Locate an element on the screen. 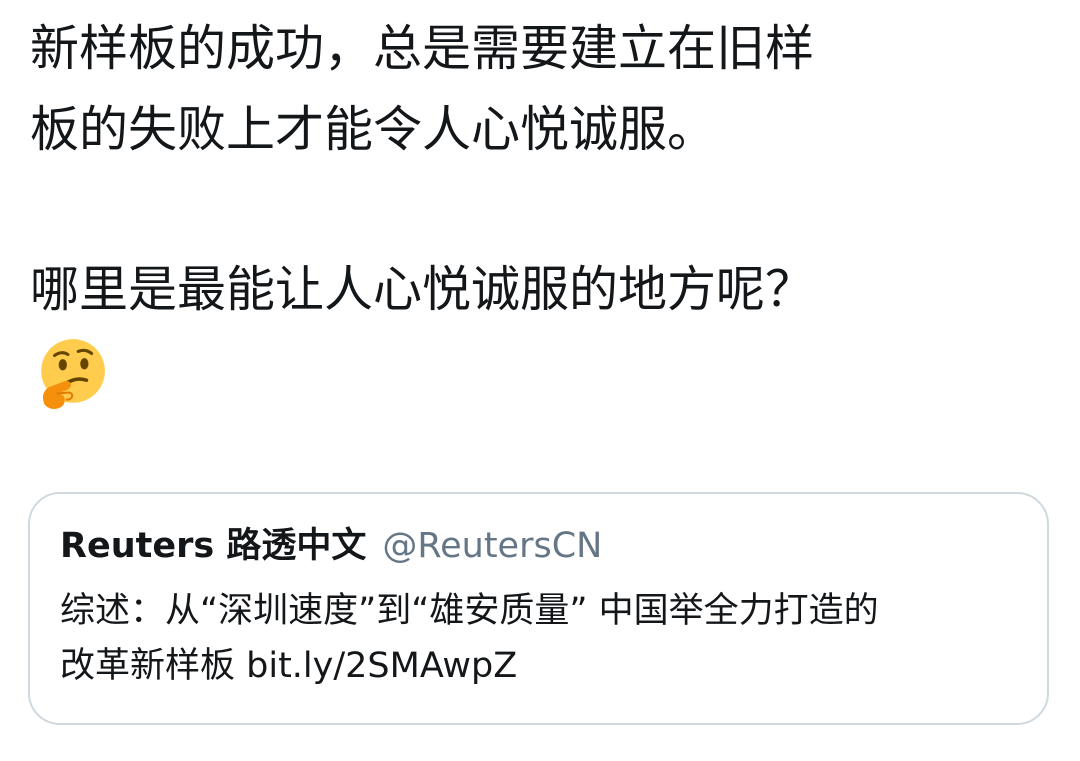  quoted-tweet-text-line: 综述：从“深圳速度”到“雄安质量” 中国举全力打造的 is located at coordinates (469, 611).